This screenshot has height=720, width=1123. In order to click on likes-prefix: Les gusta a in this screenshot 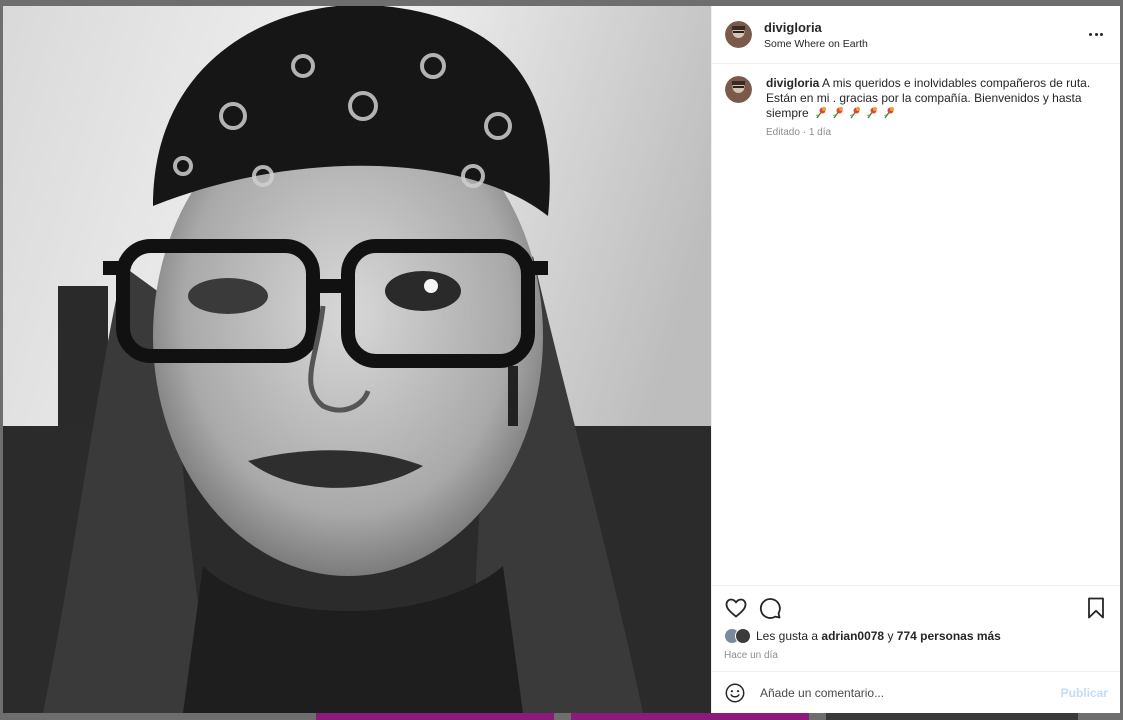, I will do `click(787, 636)`.